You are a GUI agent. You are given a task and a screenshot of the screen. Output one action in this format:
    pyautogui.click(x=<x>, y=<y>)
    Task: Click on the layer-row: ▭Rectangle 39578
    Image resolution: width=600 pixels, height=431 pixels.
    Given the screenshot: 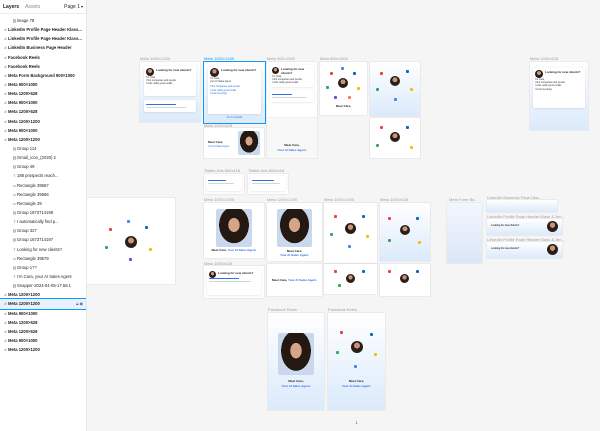 What is the action you would take?
    pyautogui.click(x=43, y=258)
    